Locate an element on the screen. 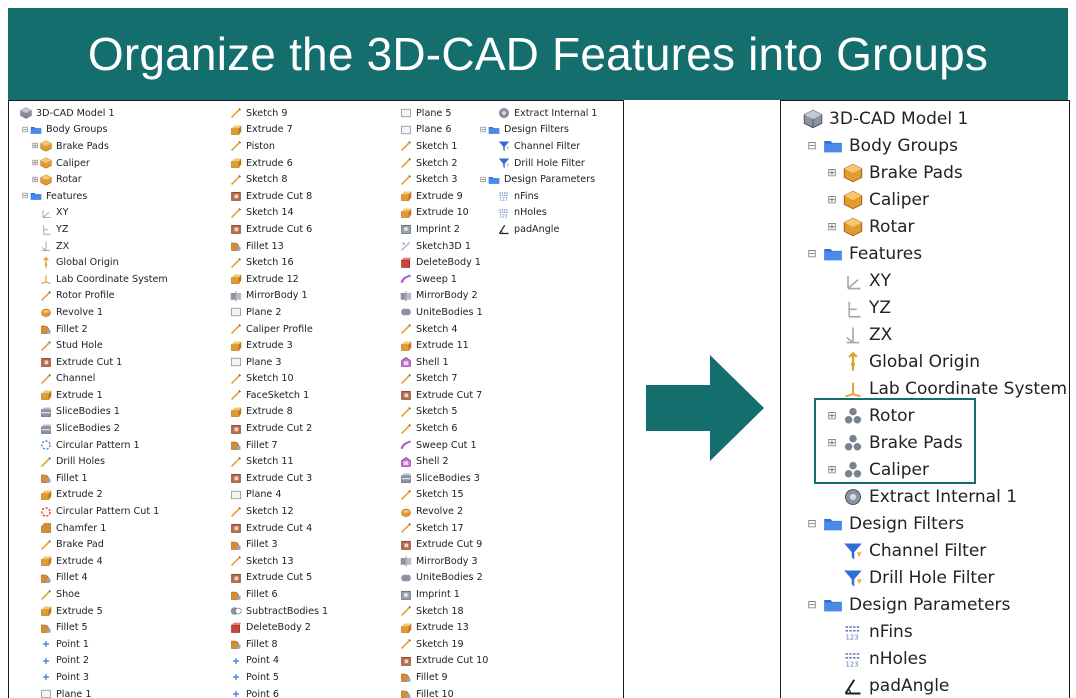 The height and width of the screenshot is (698, 1076). before-tree-item: Fillet 7 is located at coordinates (281, 445).